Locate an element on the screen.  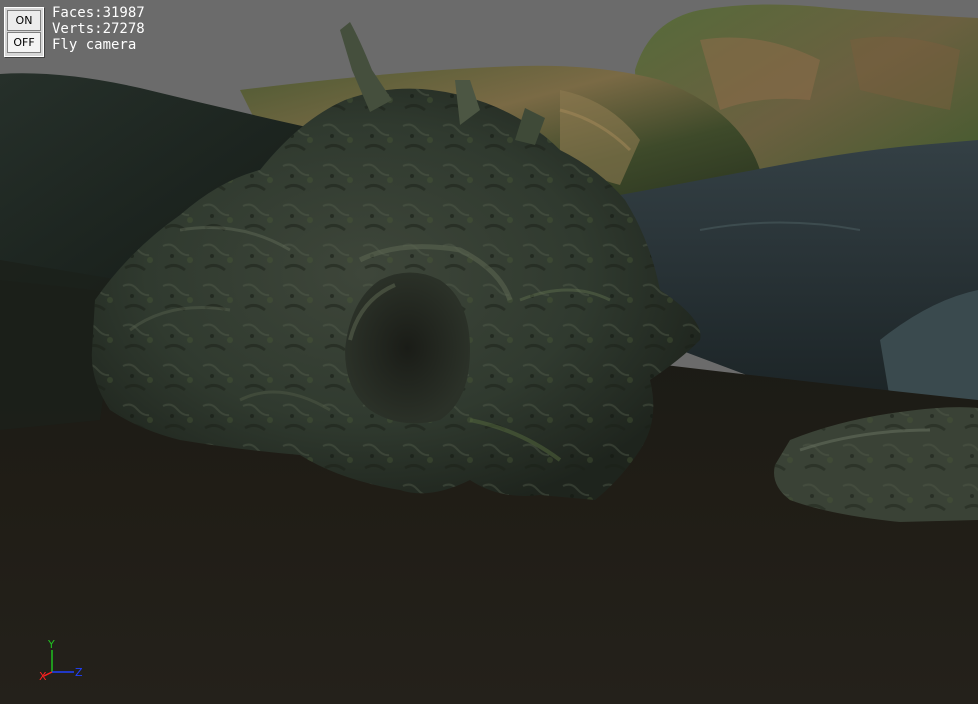
axis-gizmo-icon: Y Z X is located at coordinates (61, 660).